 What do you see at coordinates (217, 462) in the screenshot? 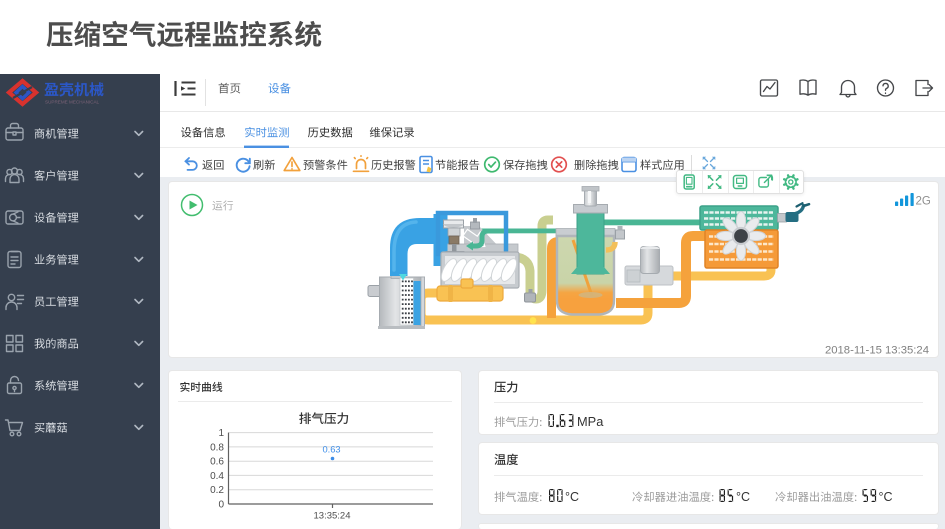
I see `svg-text: 0.6` at bounding box center [217, 462].